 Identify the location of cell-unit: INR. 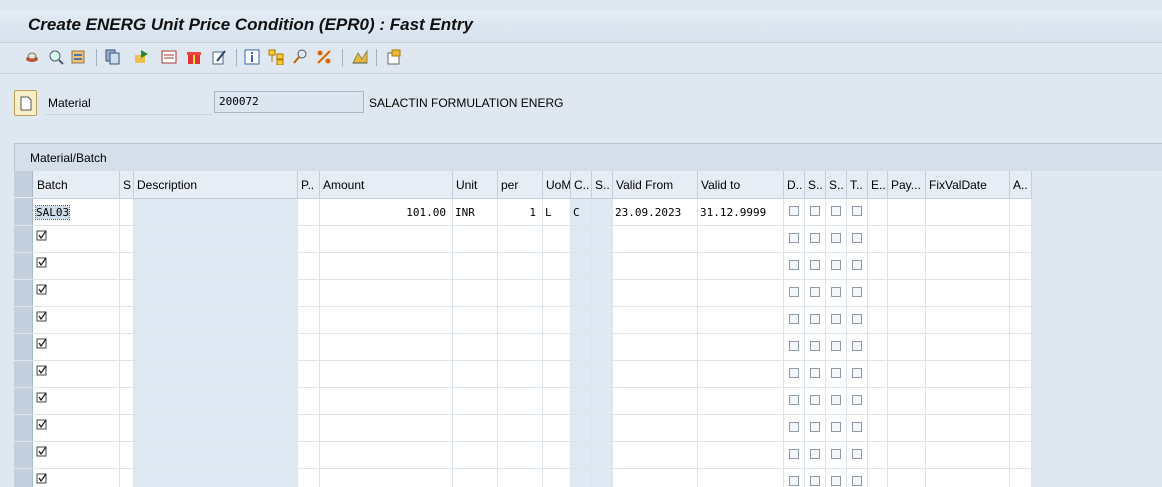
(475, 212).